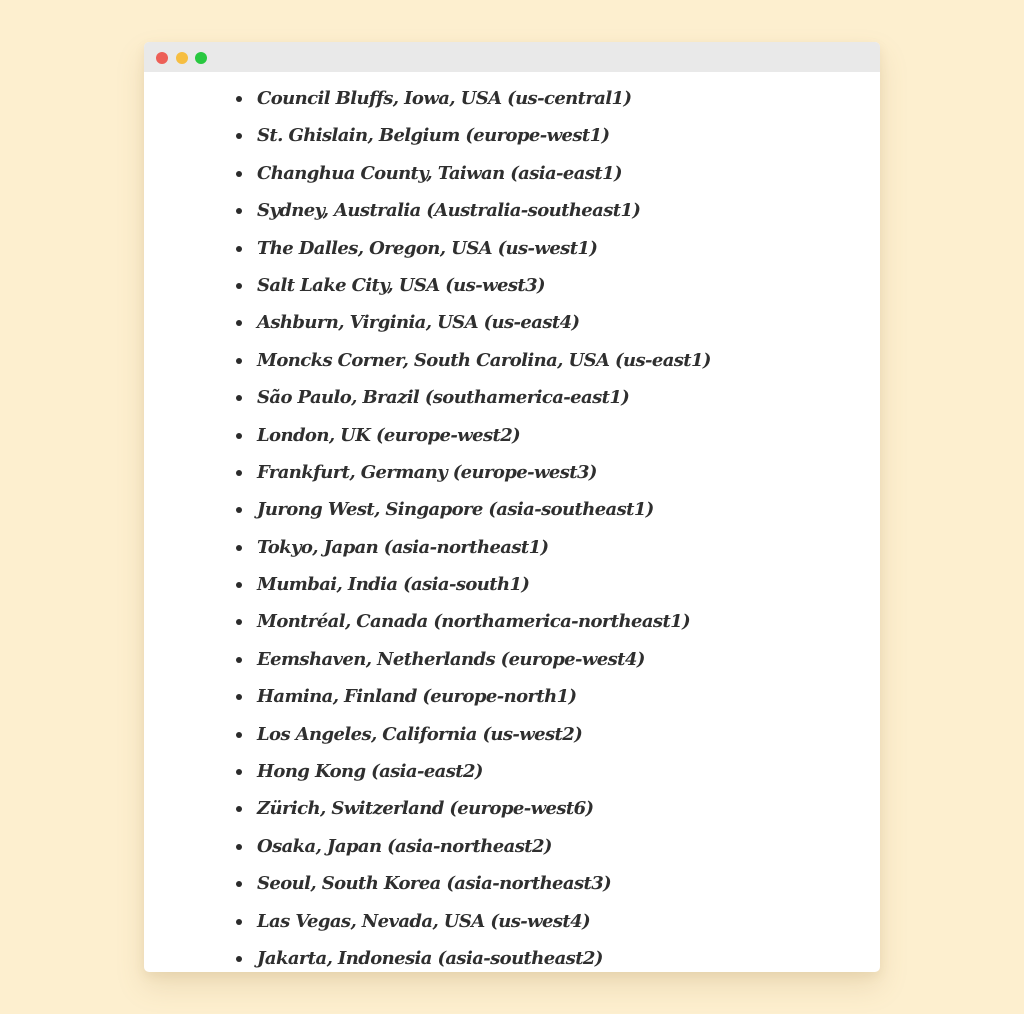 The image size is (1024, 1014). What do you see at coordinates (440, 173) in the screenshot?
I see `region-label: Changhua County, Taiwan (asia-east1)` at bounding box center [440, 173].